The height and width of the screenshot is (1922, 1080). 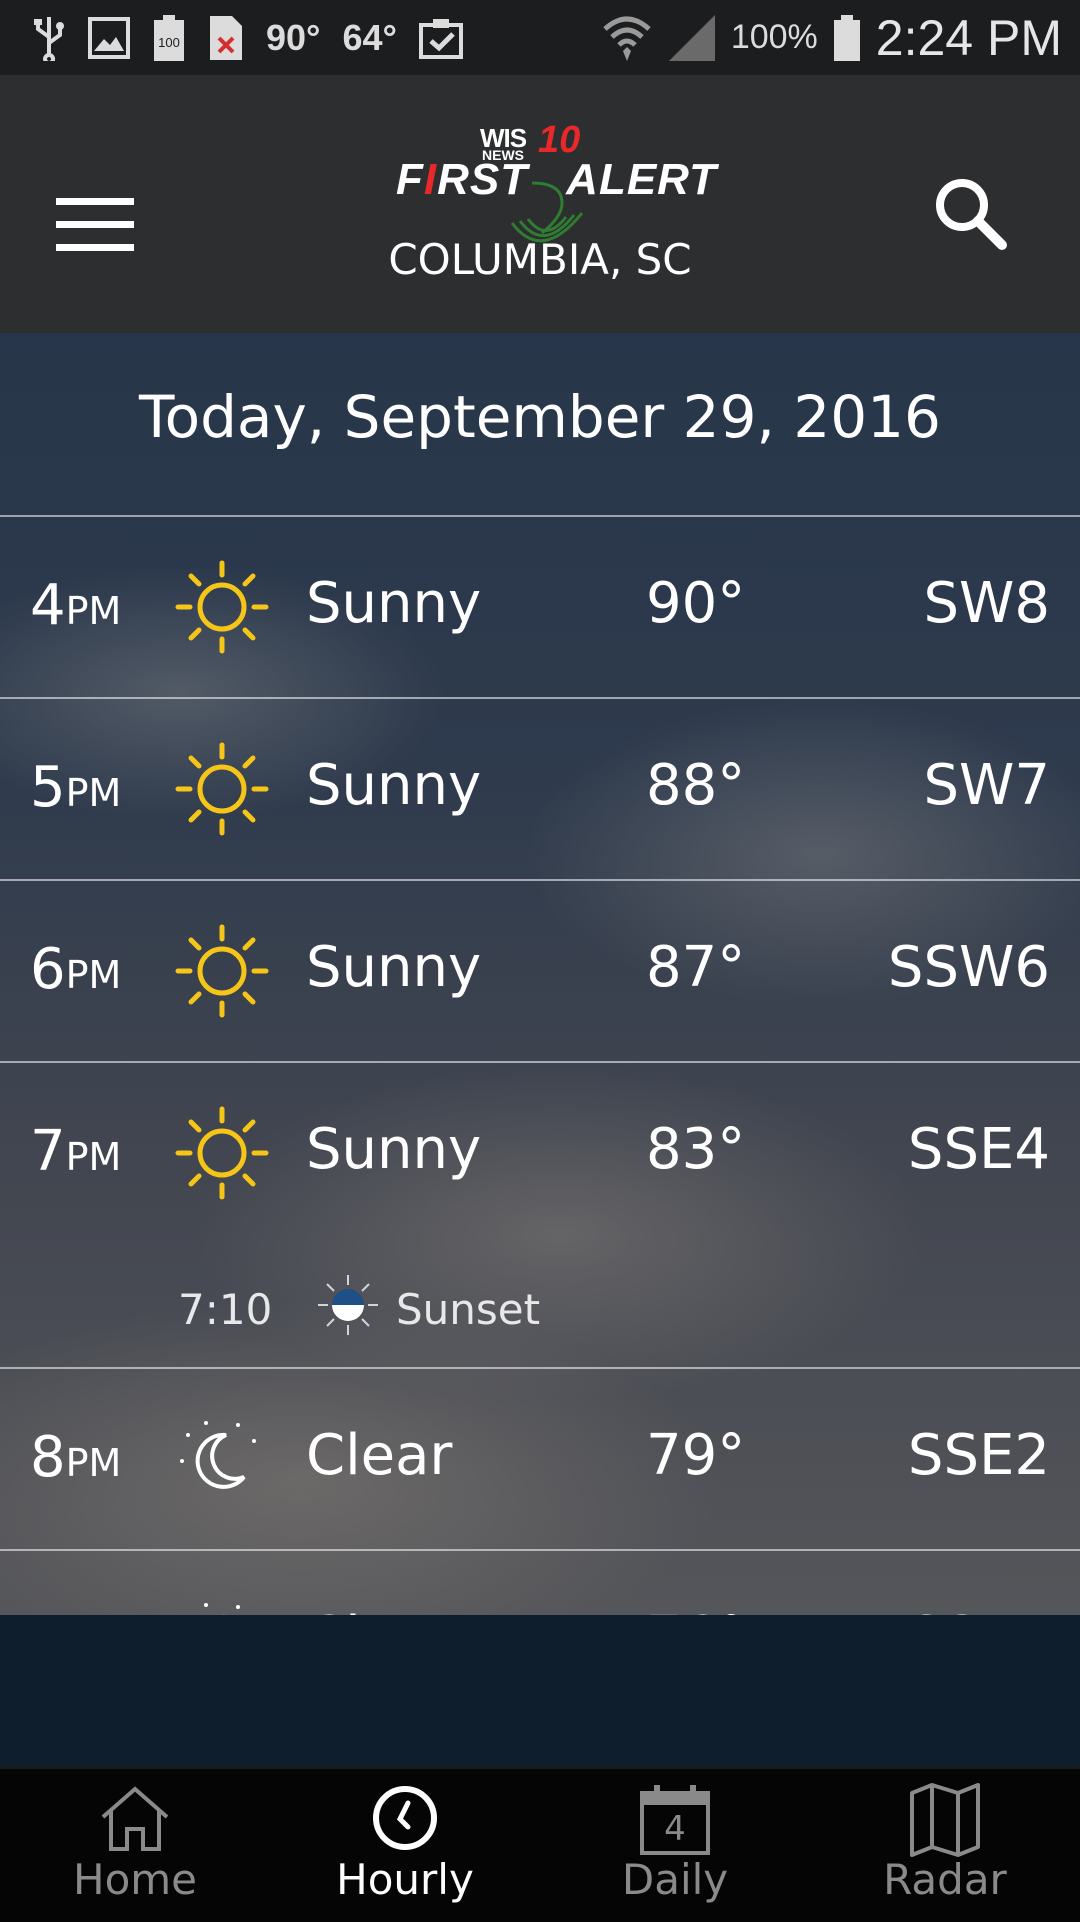 I want to click on wind-label: SSE1, so click(x=979, y=1610).